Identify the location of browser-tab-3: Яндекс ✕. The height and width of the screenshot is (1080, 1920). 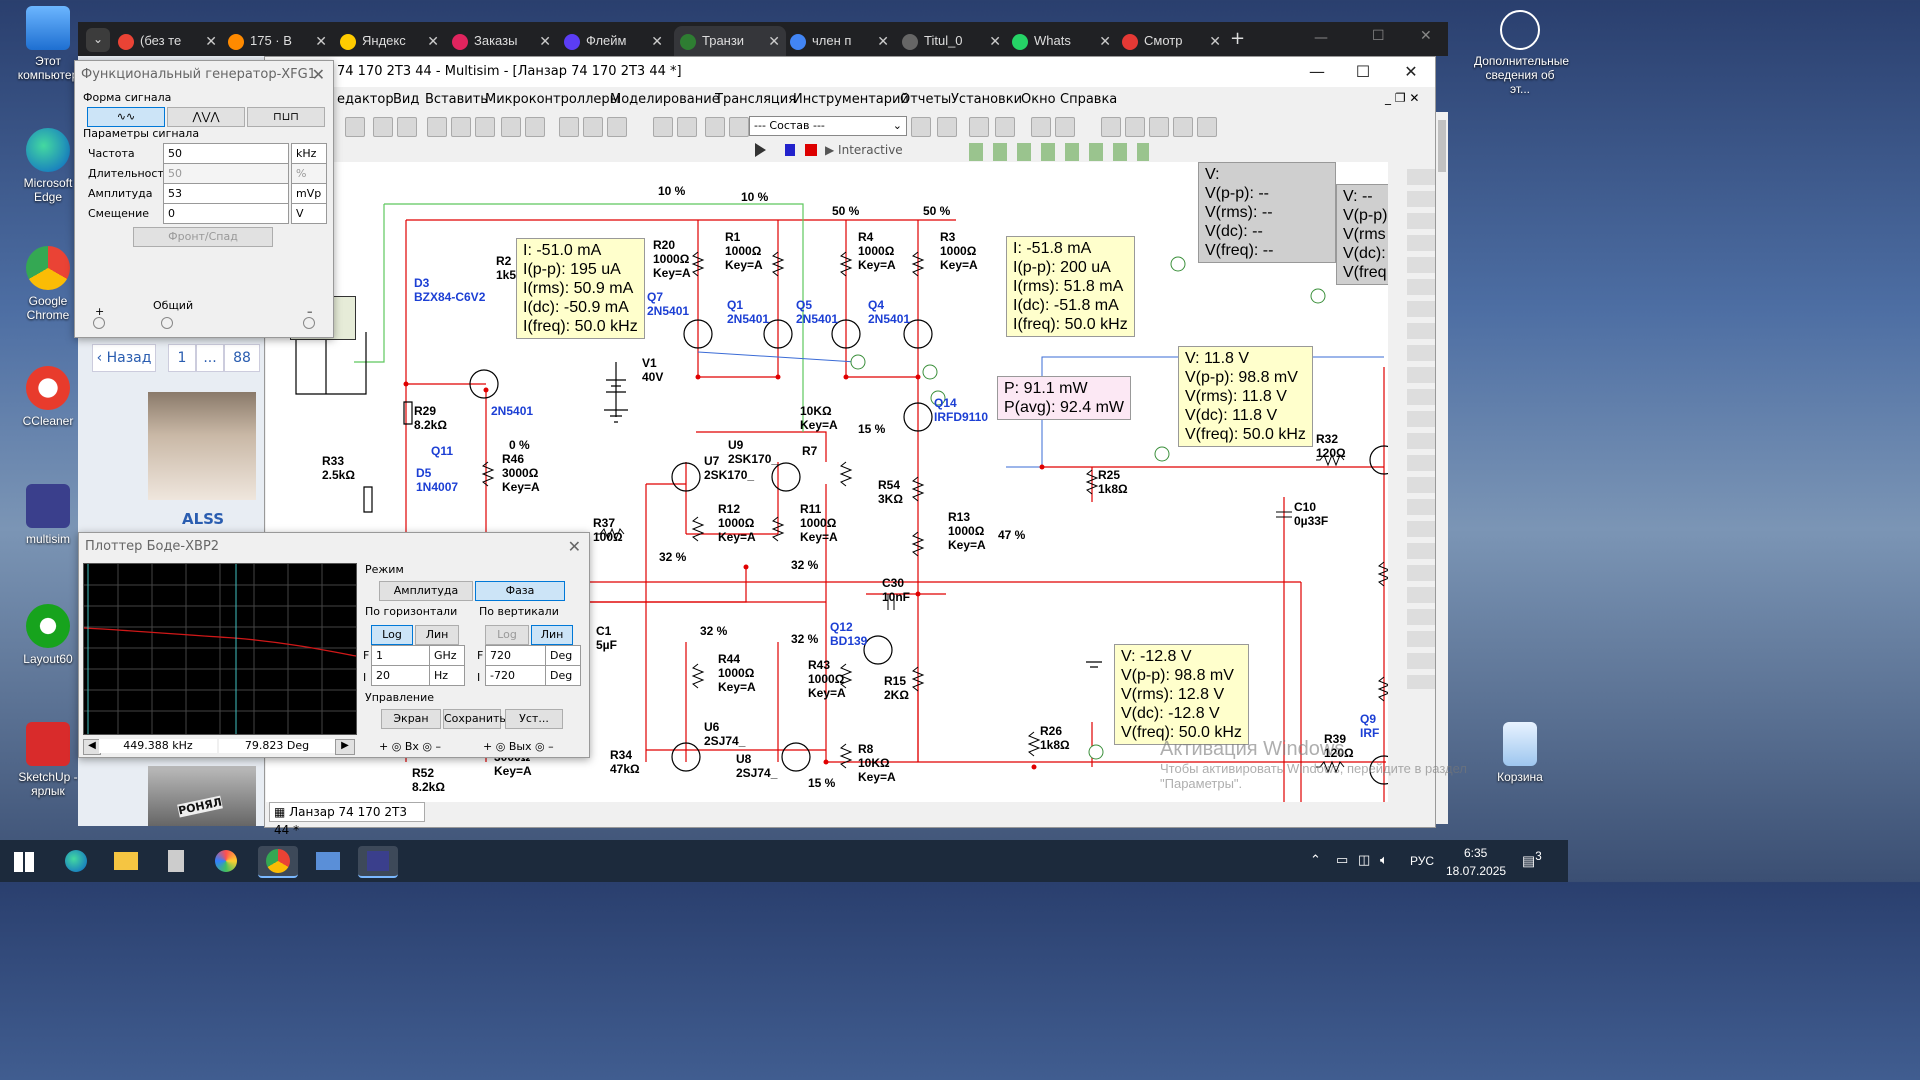
(392, 41).